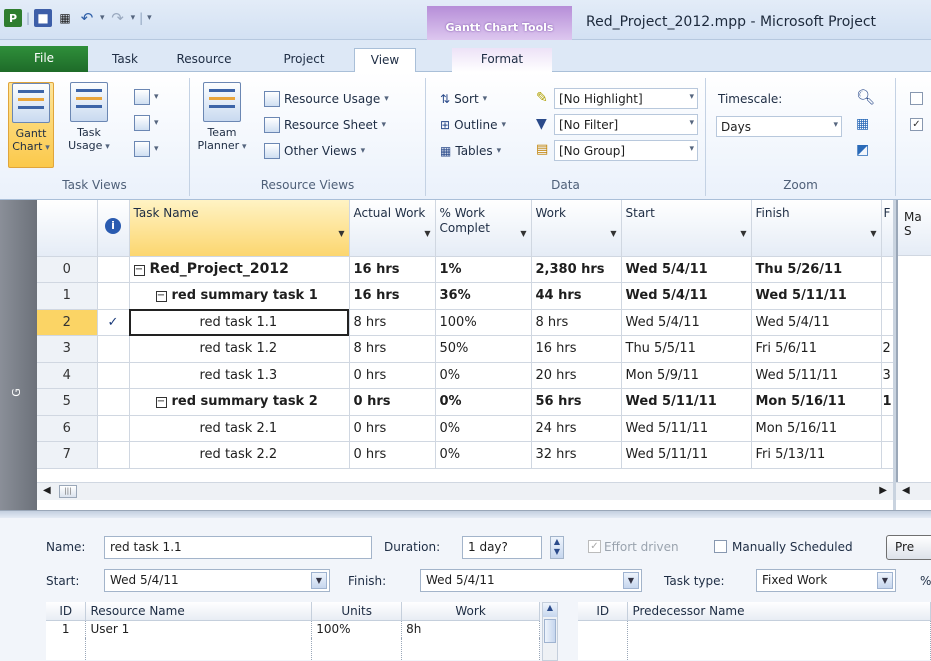 Image resolution: width=931 pixels, height=661 pixels. I want to click on predecessors-cell: 2, so click(887, 349).